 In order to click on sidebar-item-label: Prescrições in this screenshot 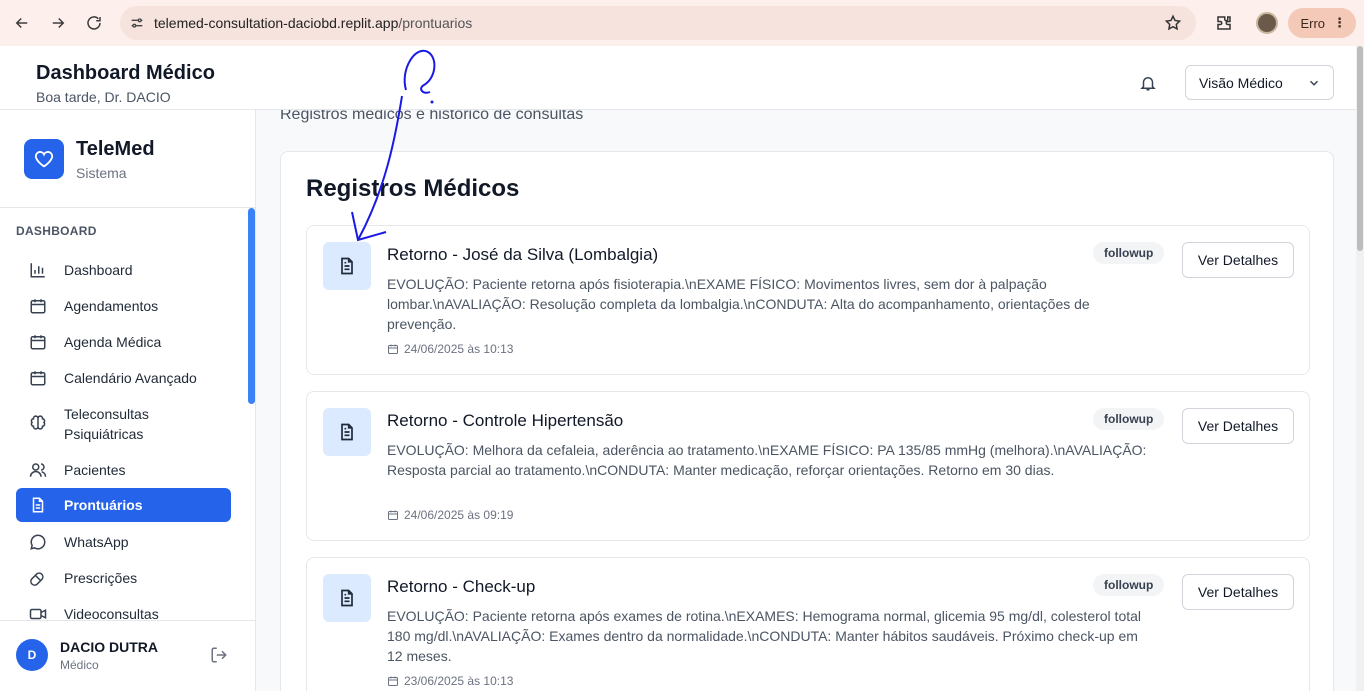, I will do `click(101, 578)`.